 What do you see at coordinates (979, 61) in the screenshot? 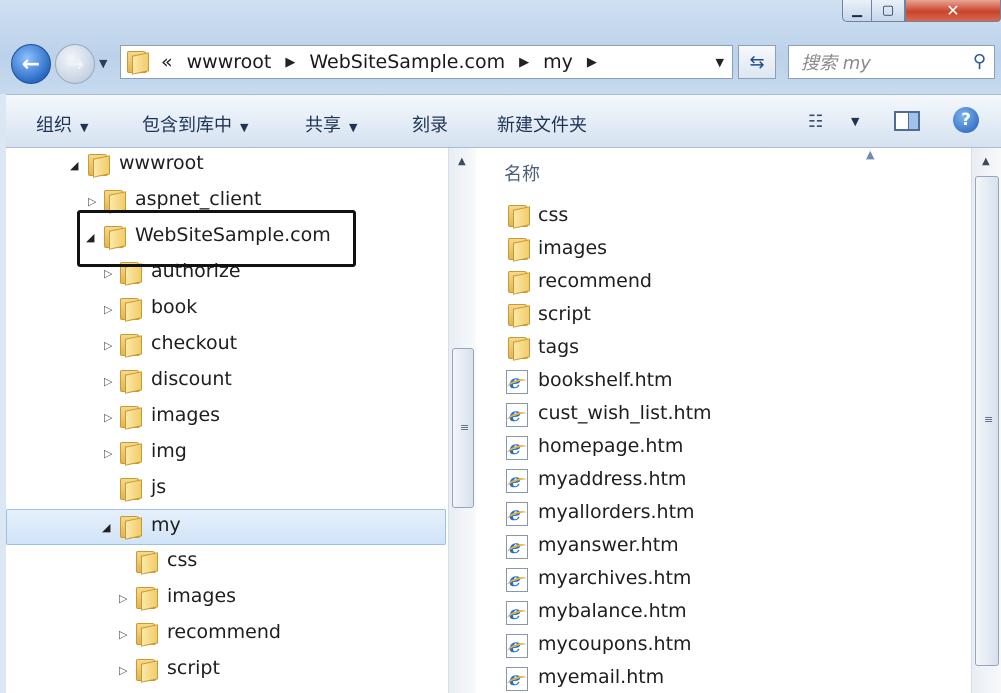
I see `search-icon: ⚲` at bounding box center [979, 61].